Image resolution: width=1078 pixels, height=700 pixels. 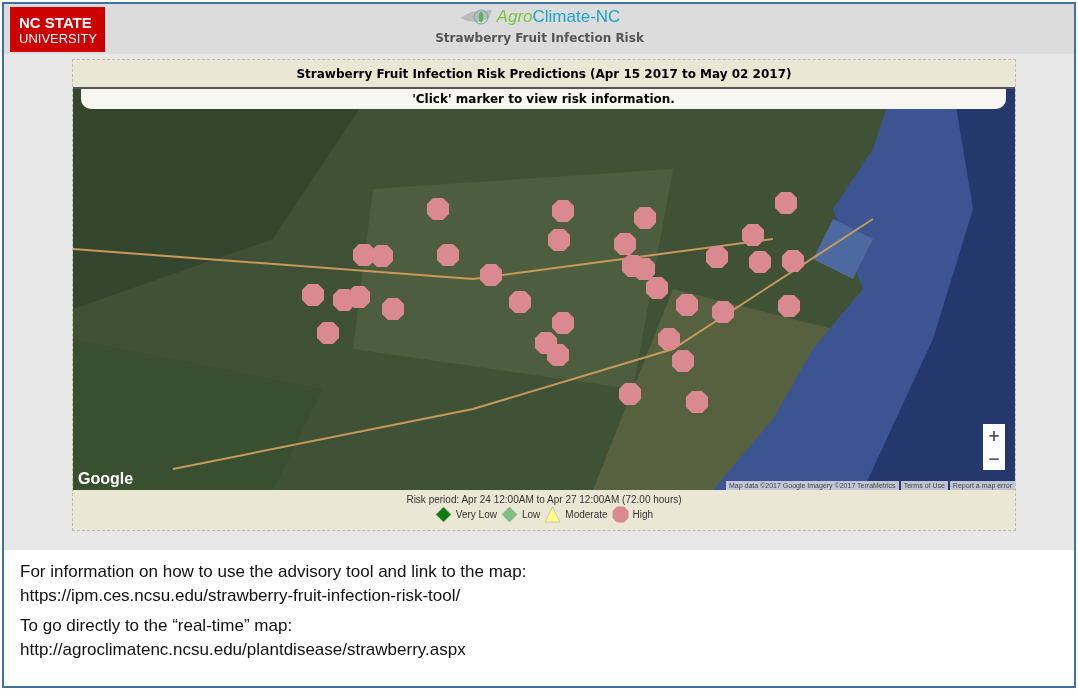 I want to click on note-text: For information on how to use the advisory tool and link to the map:, so click(x=274, y=572).